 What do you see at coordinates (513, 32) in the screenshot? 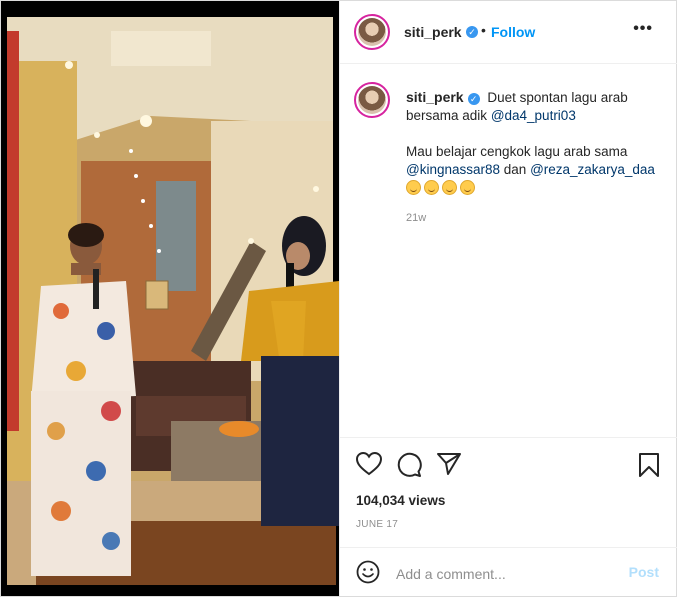
I see `follow-button: Follow` at bounding box center [513, 32].